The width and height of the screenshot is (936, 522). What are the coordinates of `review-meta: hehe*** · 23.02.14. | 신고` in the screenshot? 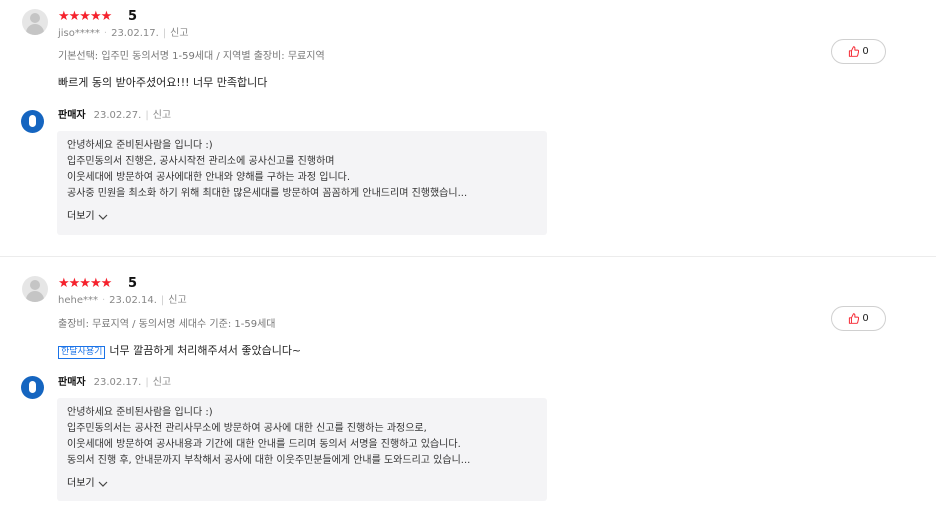 It's located at (122, 300).